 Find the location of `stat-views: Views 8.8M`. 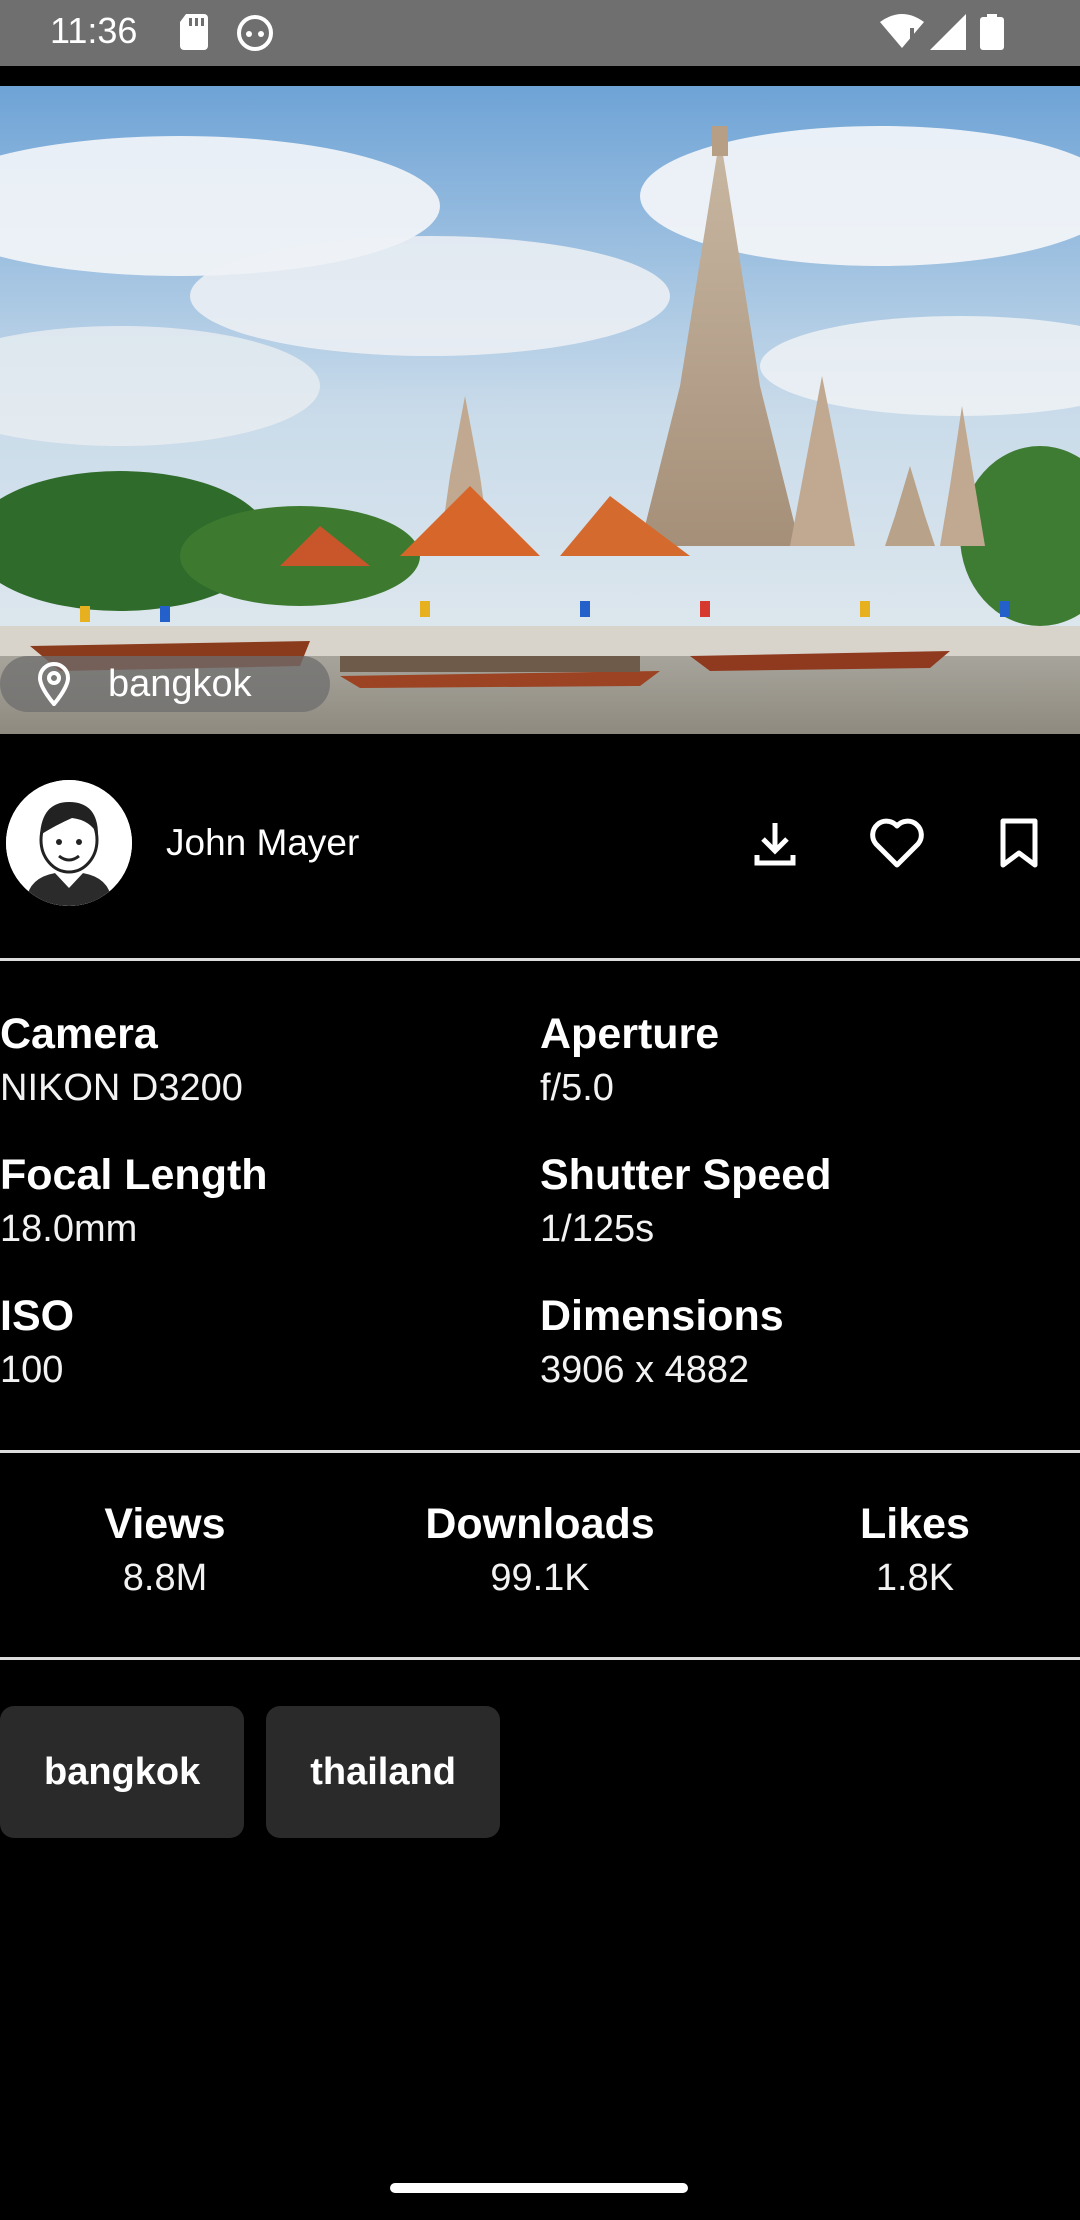

stat-views: Views 8.8M is located at coordinates (172, 1550).